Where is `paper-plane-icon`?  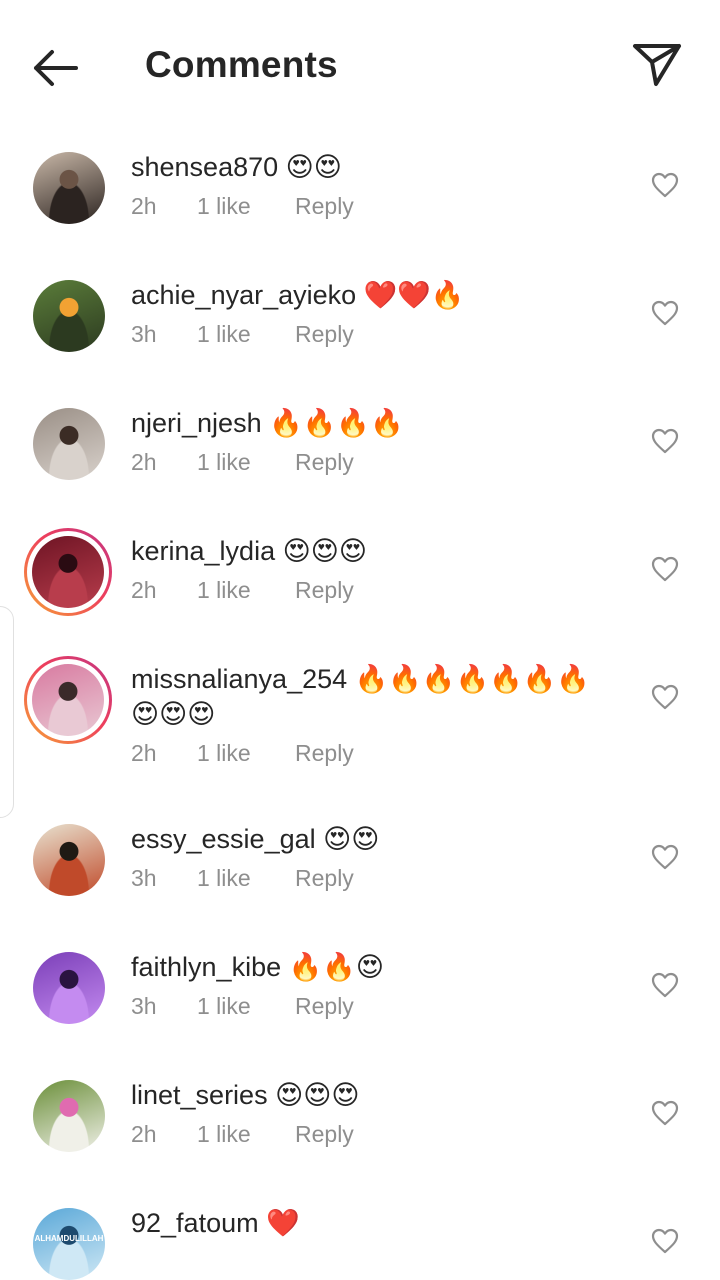 paper-plane-icon is located at coordinates (657, 65).